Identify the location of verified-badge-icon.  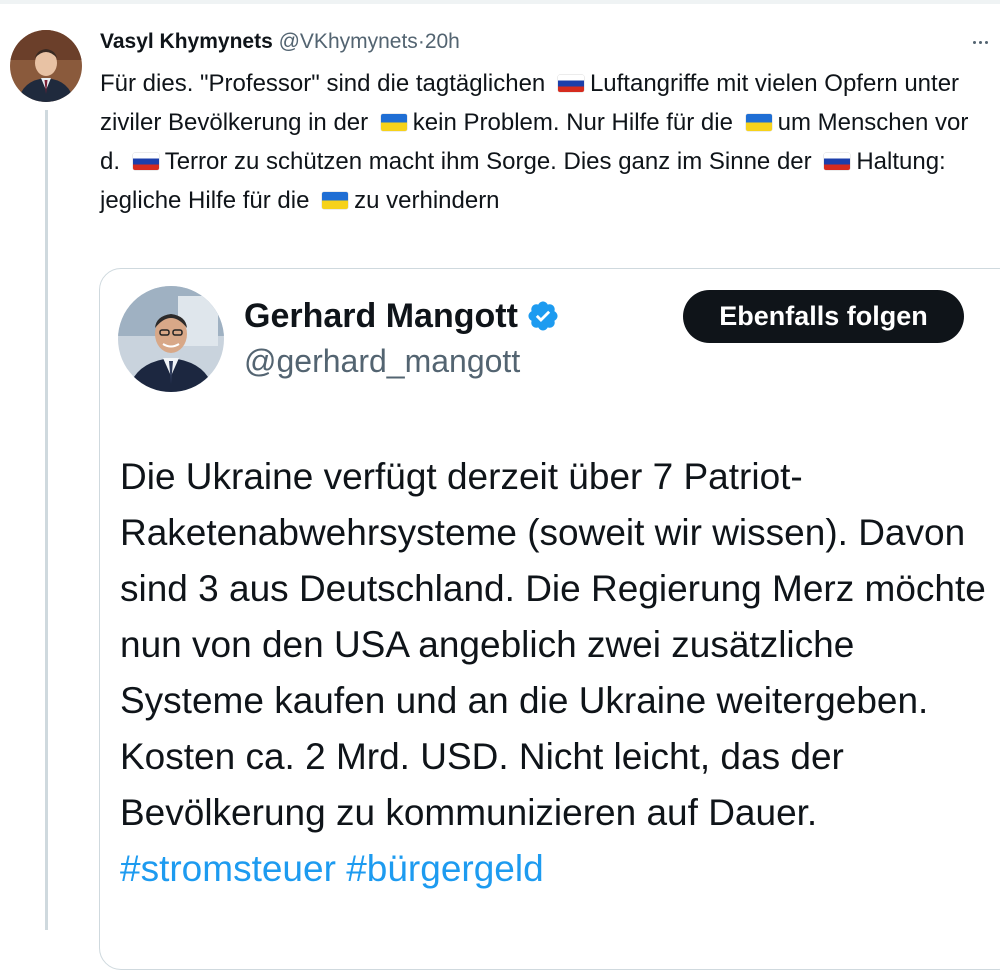
(543, 316).